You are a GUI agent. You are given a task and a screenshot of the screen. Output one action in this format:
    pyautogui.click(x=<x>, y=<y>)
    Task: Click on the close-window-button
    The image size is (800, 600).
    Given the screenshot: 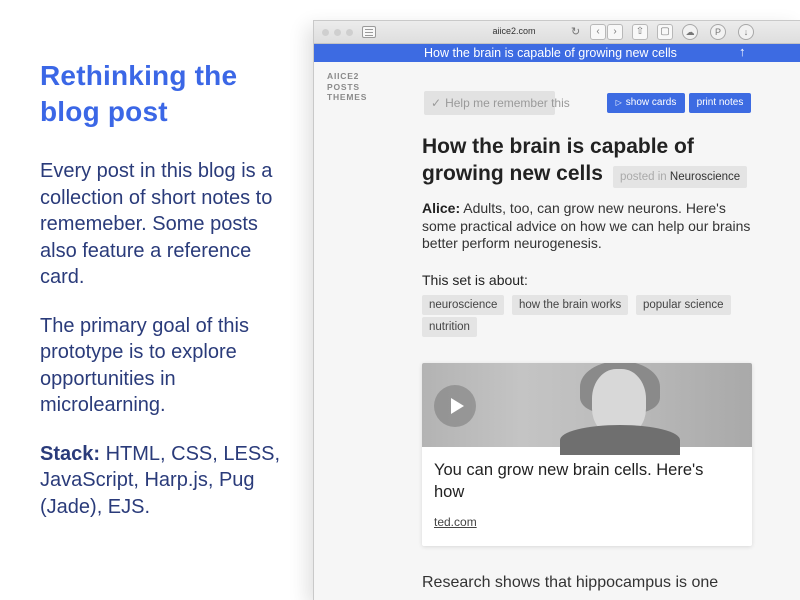 What is the action you would take?
    pyautogui.click(x=325, y=32)
    